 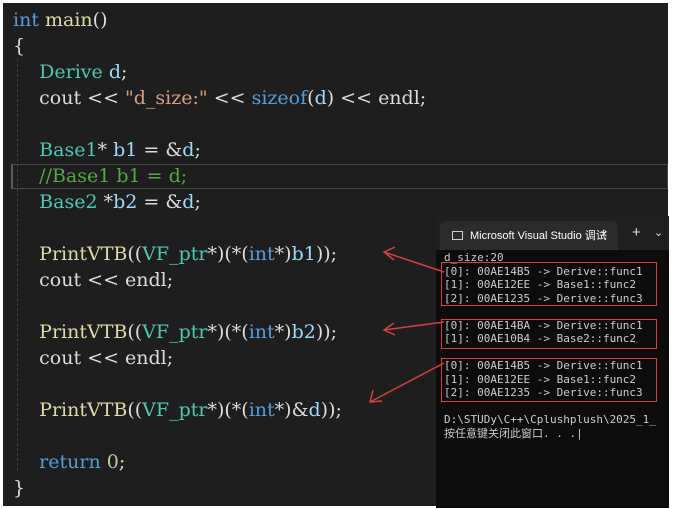 What do you see at coordinates (407, 324) in the screenshot?
I see `annotation-arrows` at bounding box center [407, 324].